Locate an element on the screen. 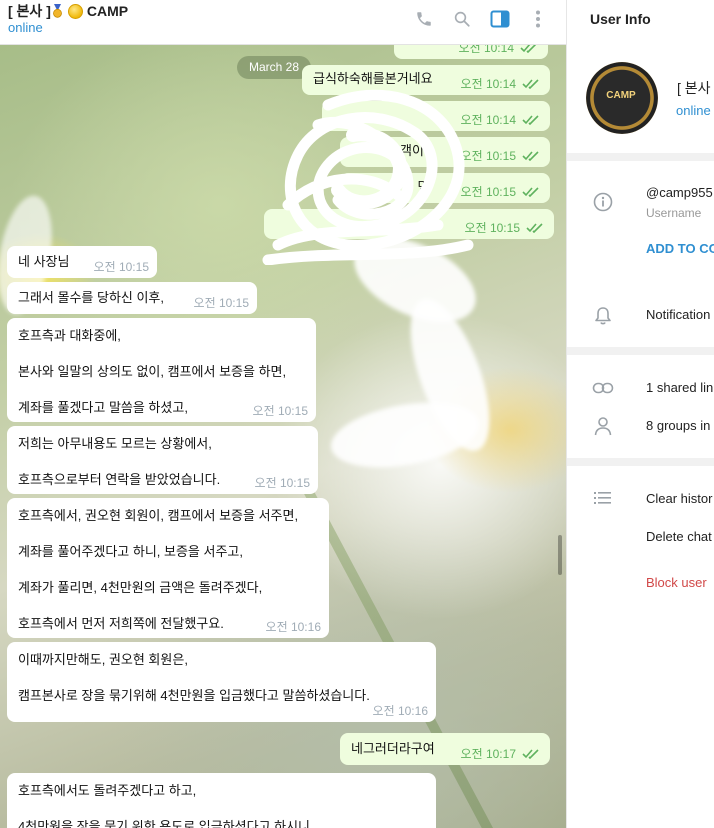  chat-title-suffix: CAMP is located at coordinates (107, 11).